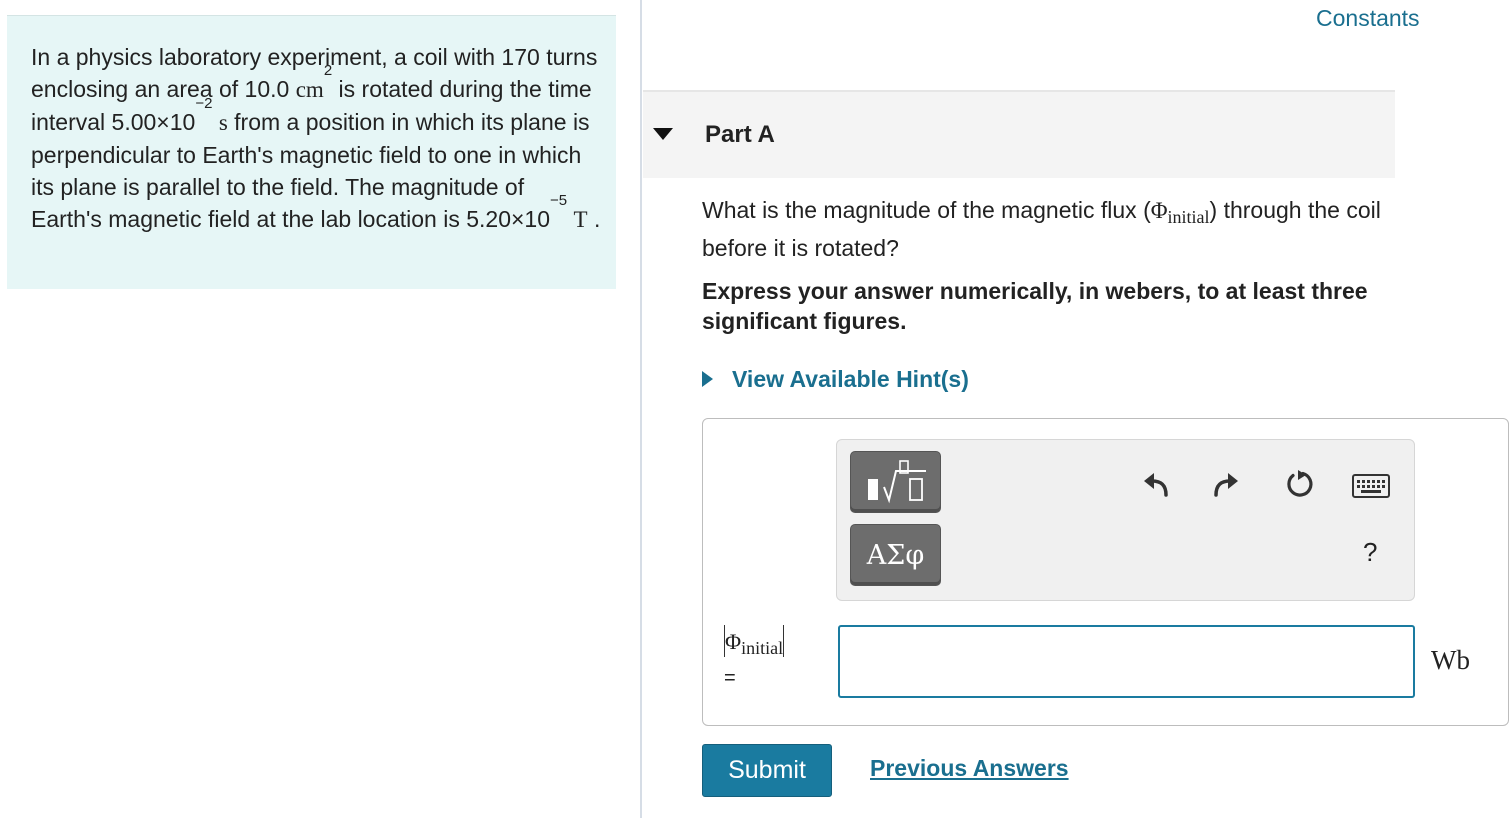 This screenshot has height=818, width=1510. Describe the element at coordinates (1019, 134) in the screenshot. I see `part-a-header: Part A` at that location.